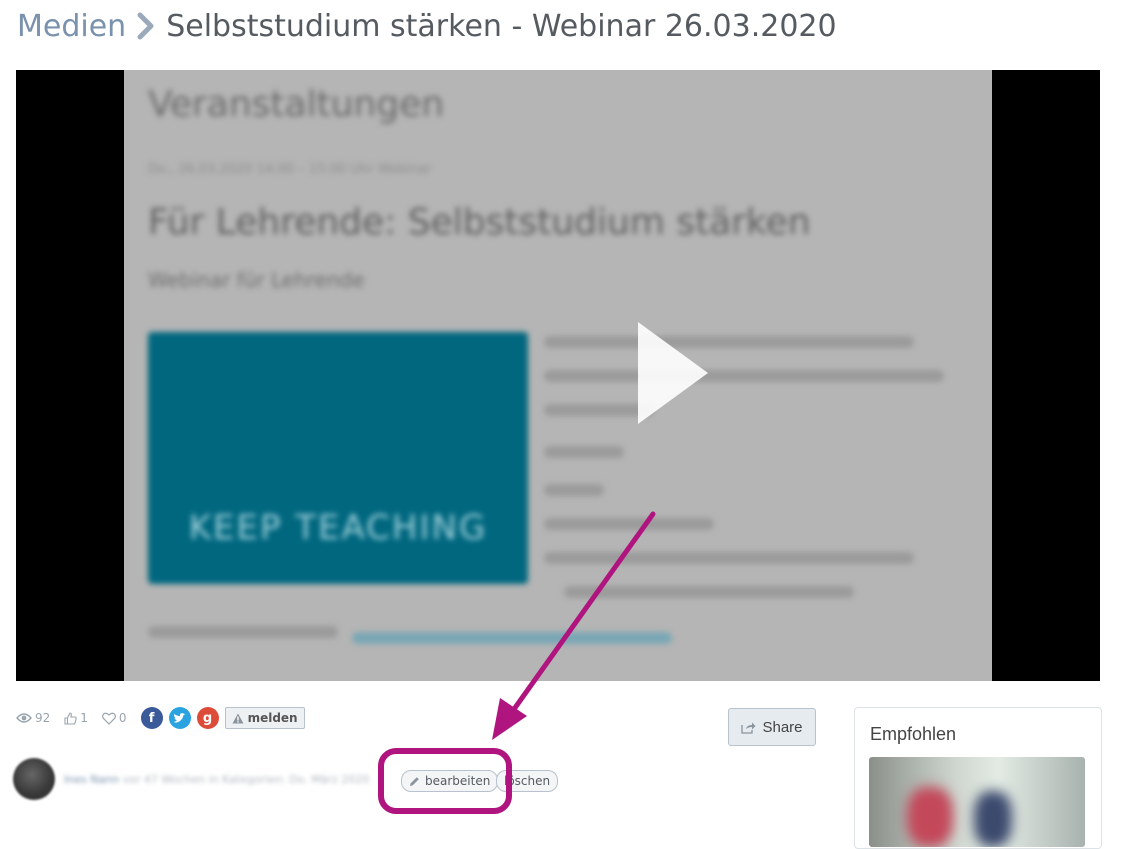  I want to click on views-count: 92, so click(43, 718).